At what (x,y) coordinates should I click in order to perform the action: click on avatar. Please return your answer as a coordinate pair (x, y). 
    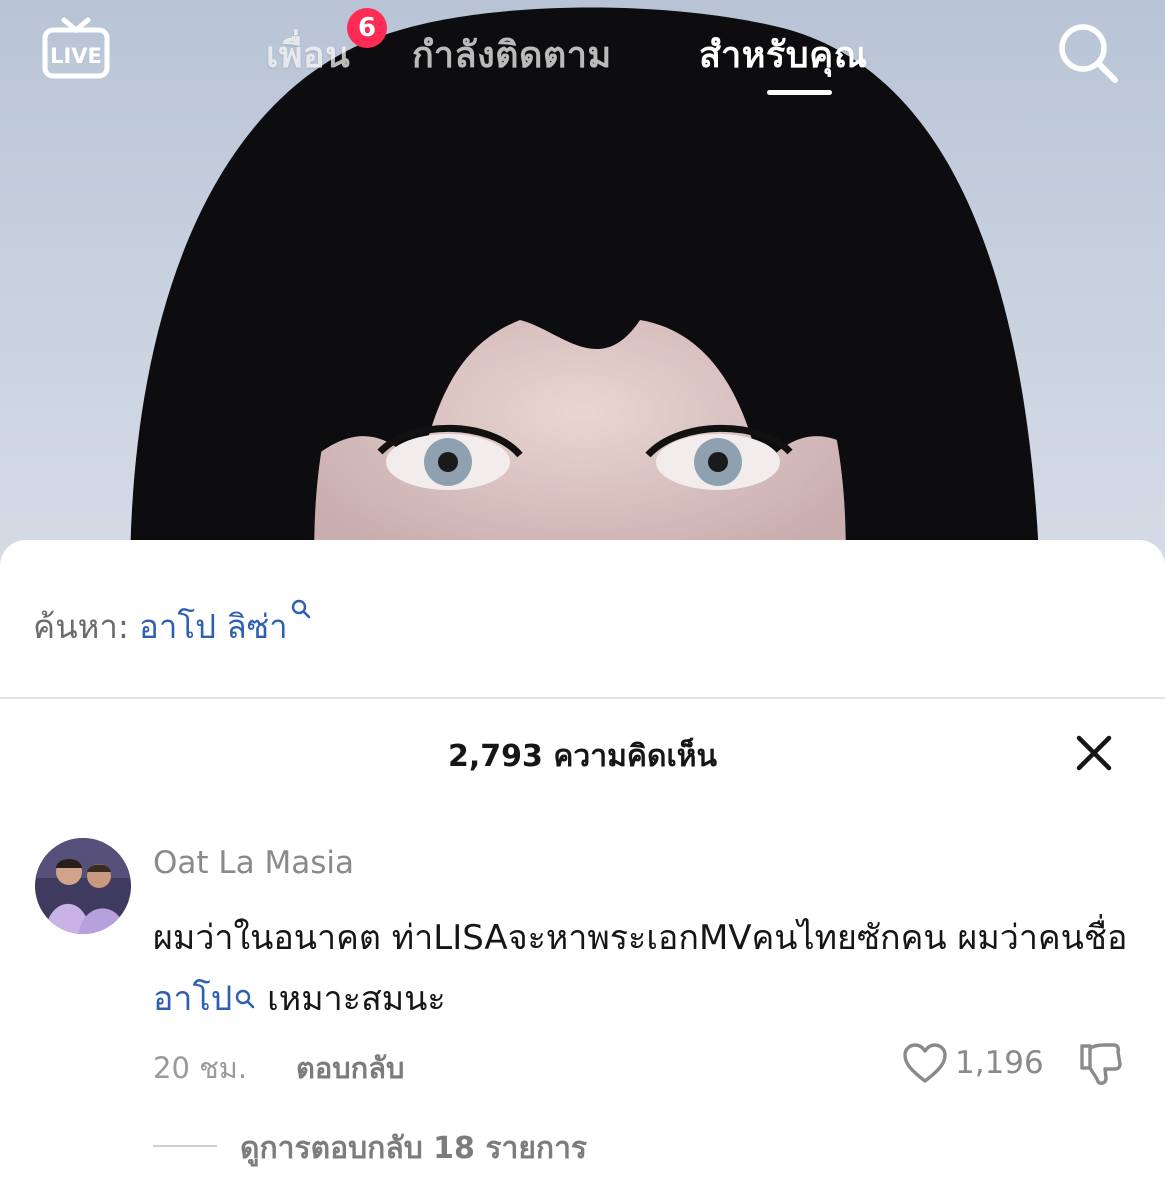
    Looking at the image, I should click on (83, 886).